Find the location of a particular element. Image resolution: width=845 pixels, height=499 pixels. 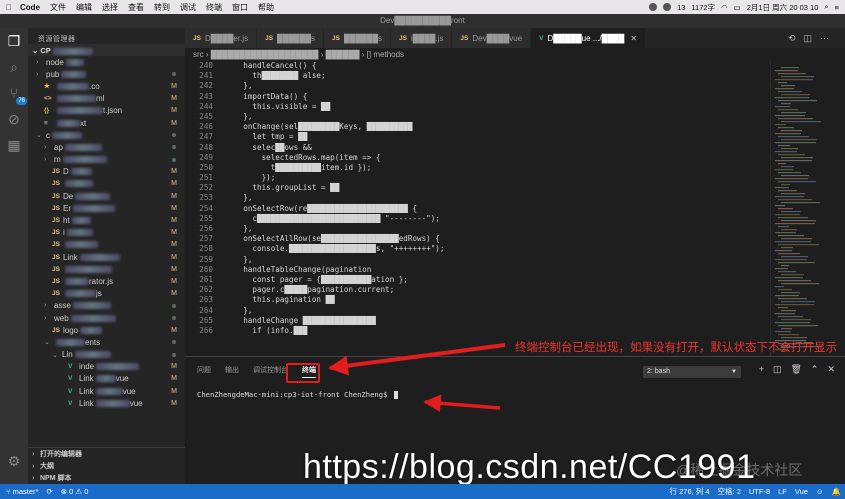

end-of-line: LF is located at coordinates (782, 491).